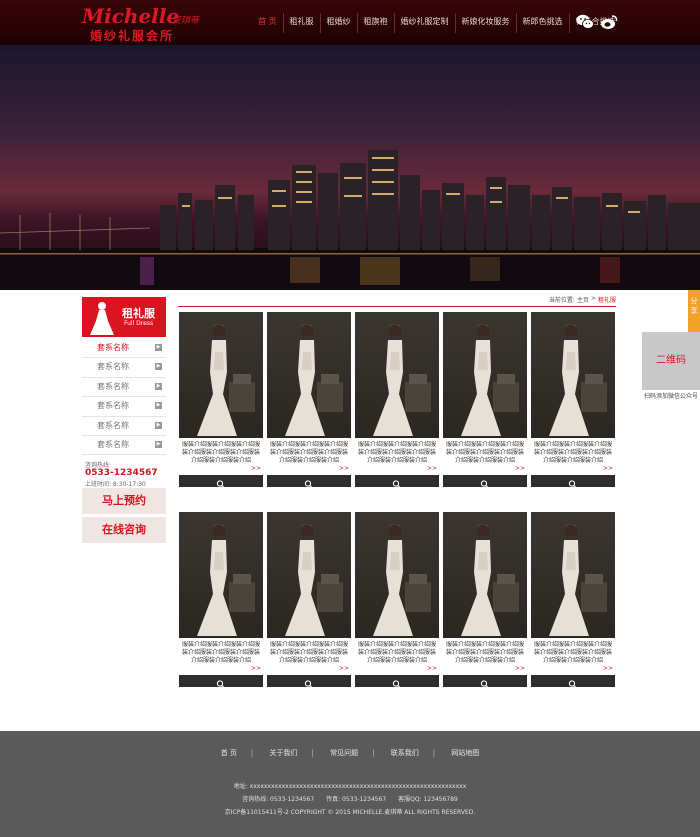  I want to click on footer-nav: 首 页 | 关于我们 | 常见问题 | 联系我们 | 网站地图, so click(350, 753).